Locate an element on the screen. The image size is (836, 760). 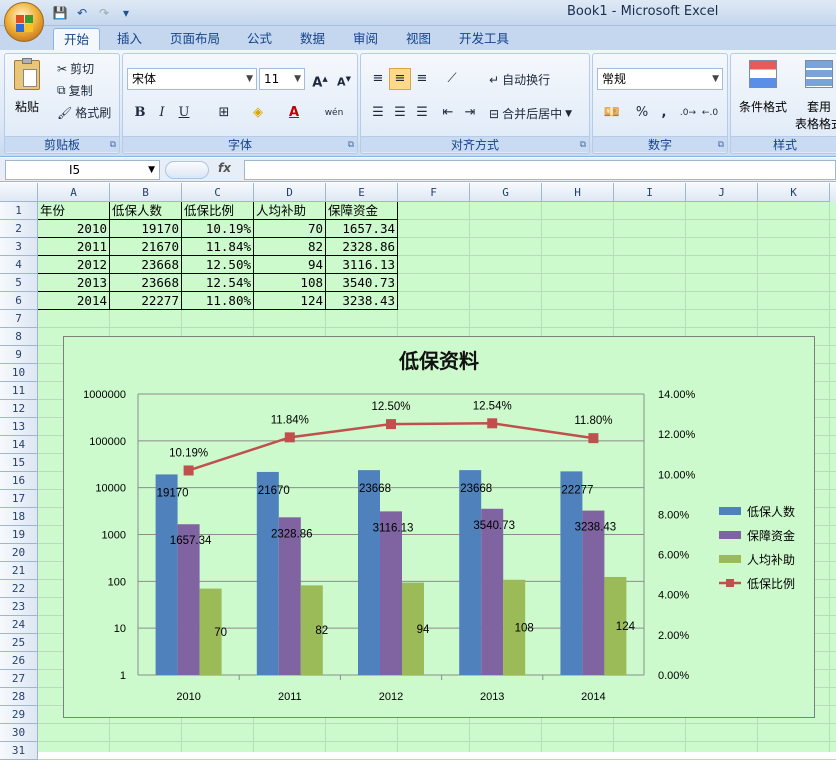
tab-review: 审阅 is located at coordinates (365, 39).